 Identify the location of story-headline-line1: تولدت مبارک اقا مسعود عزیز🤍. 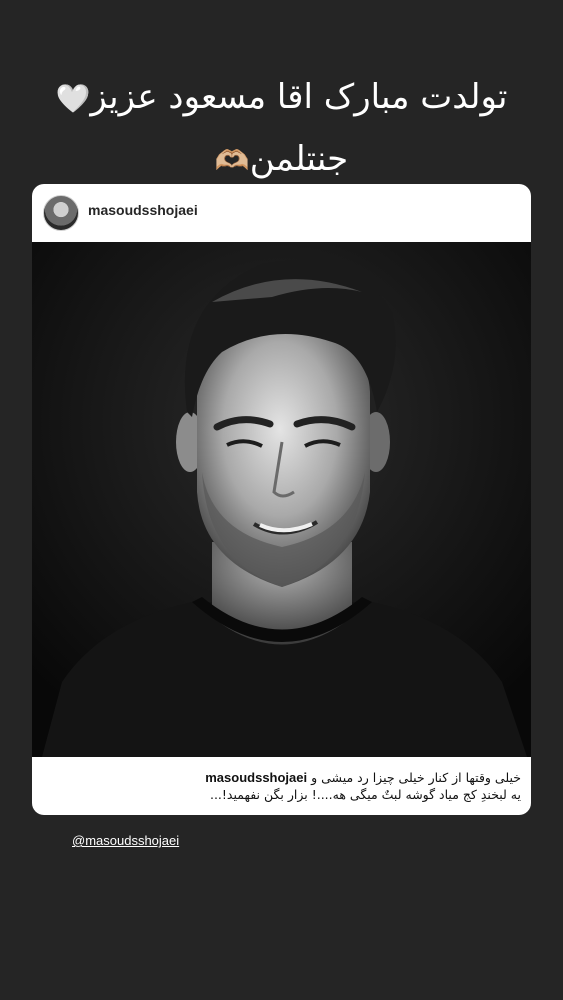
(281, 98).